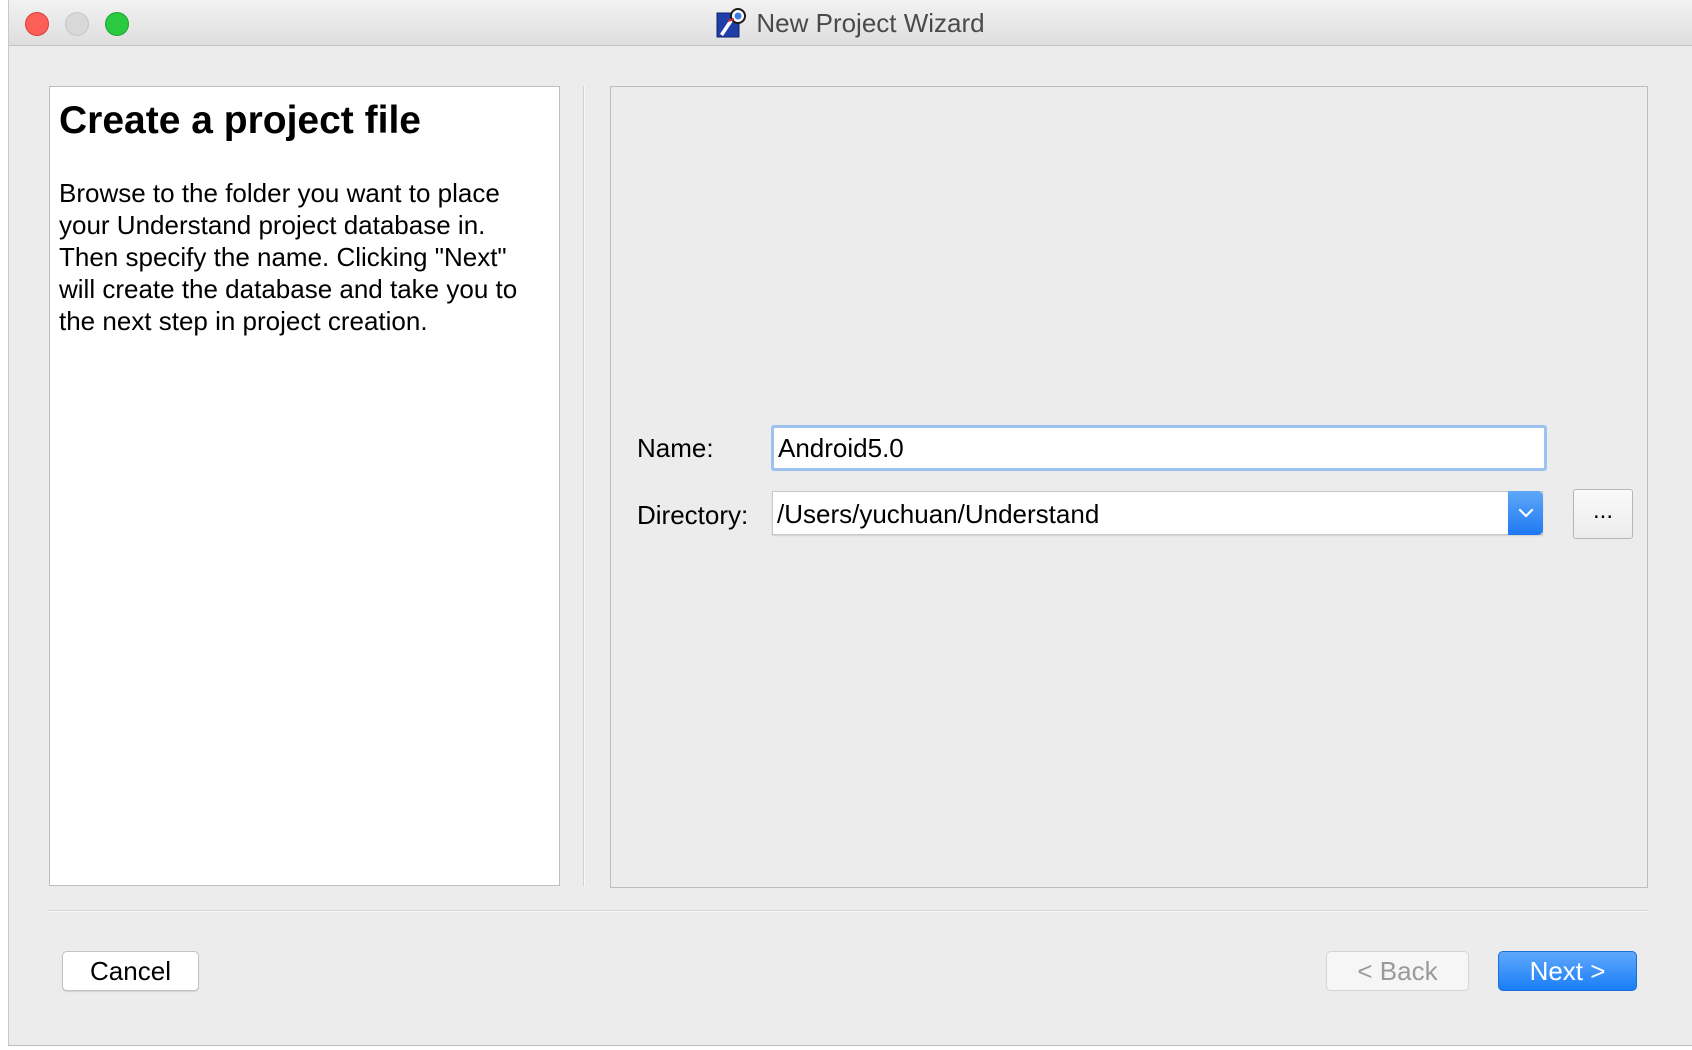  I want to click on next-button: Next >, so click(1567, 971).